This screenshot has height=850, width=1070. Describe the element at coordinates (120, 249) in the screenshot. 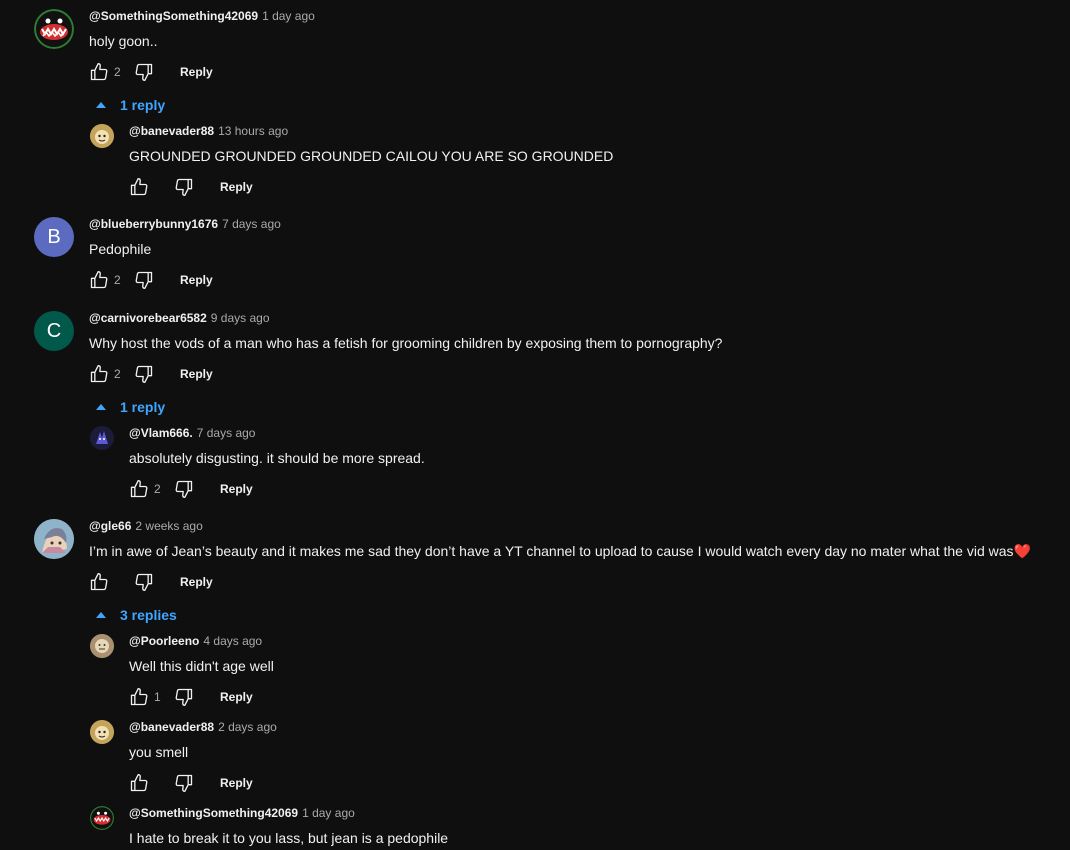

I see `comment-text: Pedophile` at that location.